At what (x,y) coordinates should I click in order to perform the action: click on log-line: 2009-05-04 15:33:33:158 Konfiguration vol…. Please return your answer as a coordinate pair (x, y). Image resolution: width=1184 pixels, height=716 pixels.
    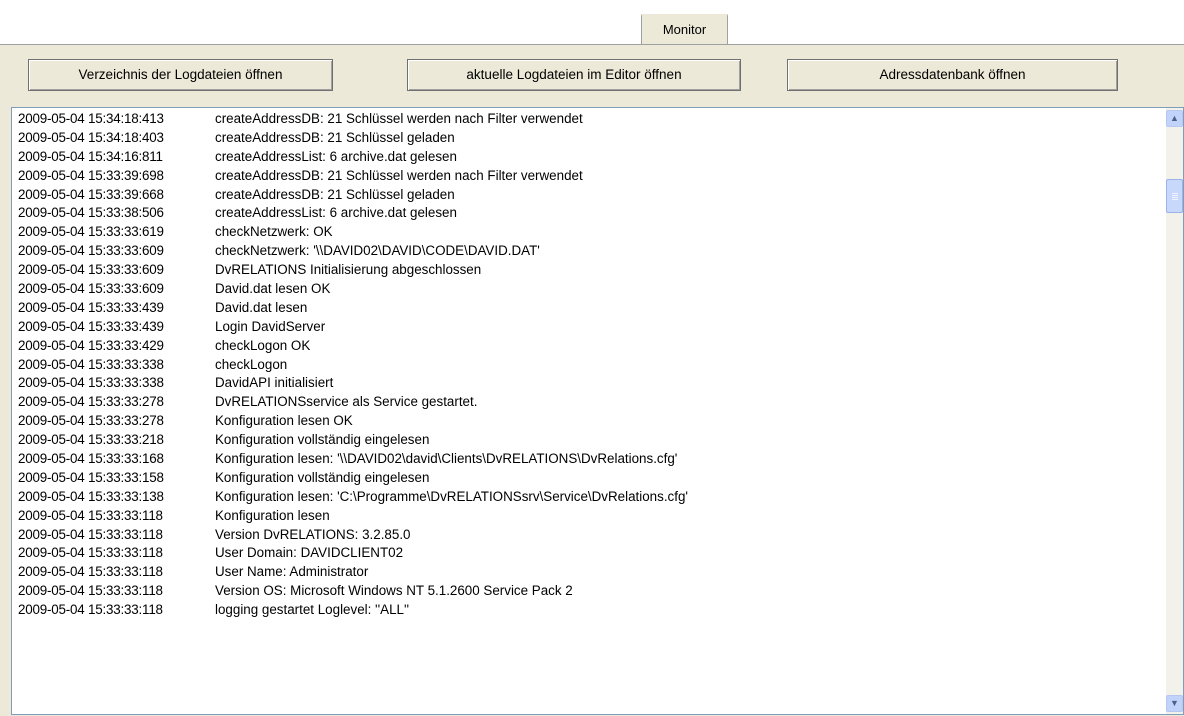
    Looking at the image, I should click on (590, 478).